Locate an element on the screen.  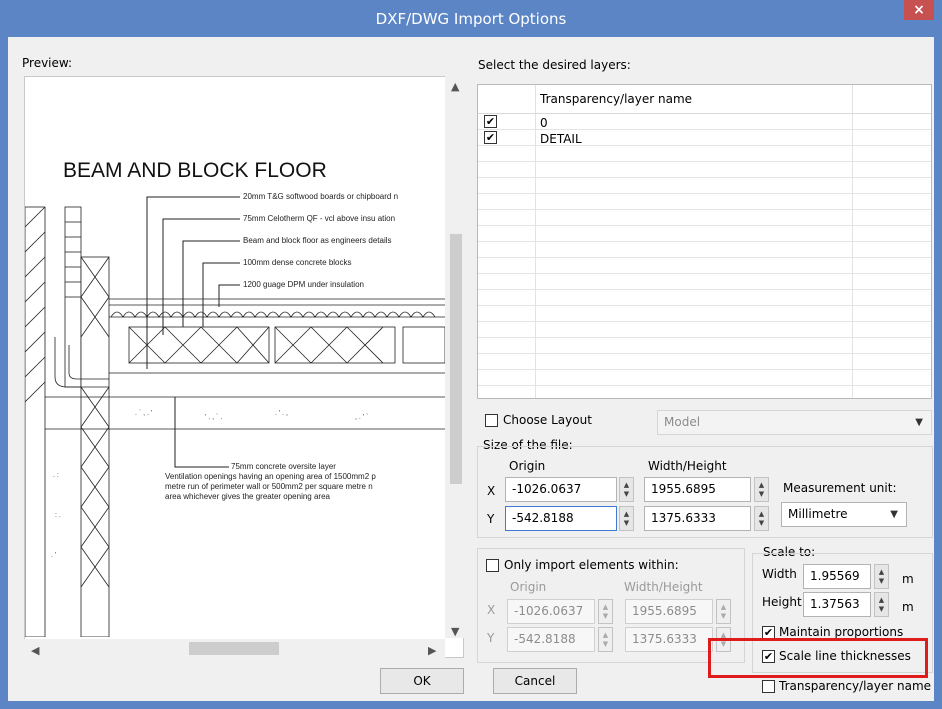
transparency-layer-name-label: Transparency/layer name is located at coordinates (855, 686).